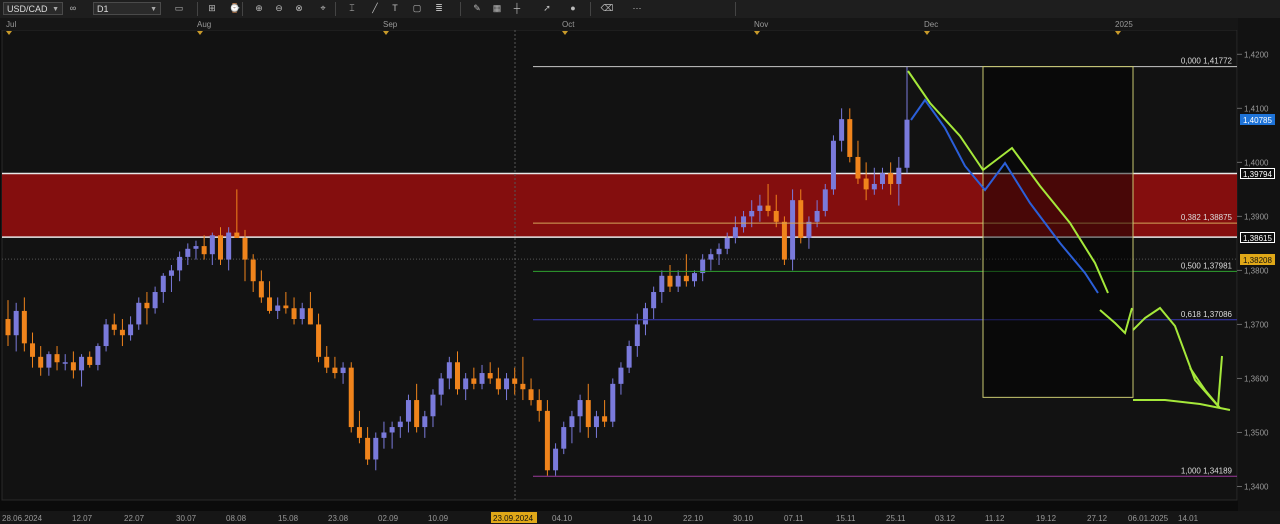  Describe the element at coordinates (513, 518) in the screenshot. I see `highlighted-date-label: 23.09.2024` at that location.